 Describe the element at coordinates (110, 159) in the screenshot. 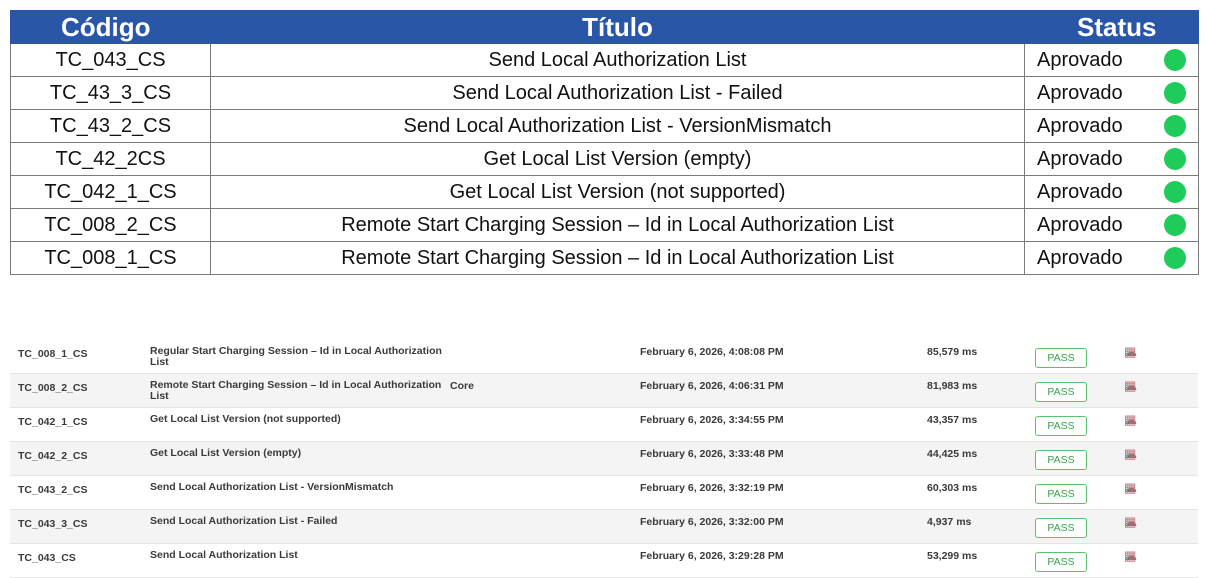

I see `test-code: TC_42_2CS` at that location.